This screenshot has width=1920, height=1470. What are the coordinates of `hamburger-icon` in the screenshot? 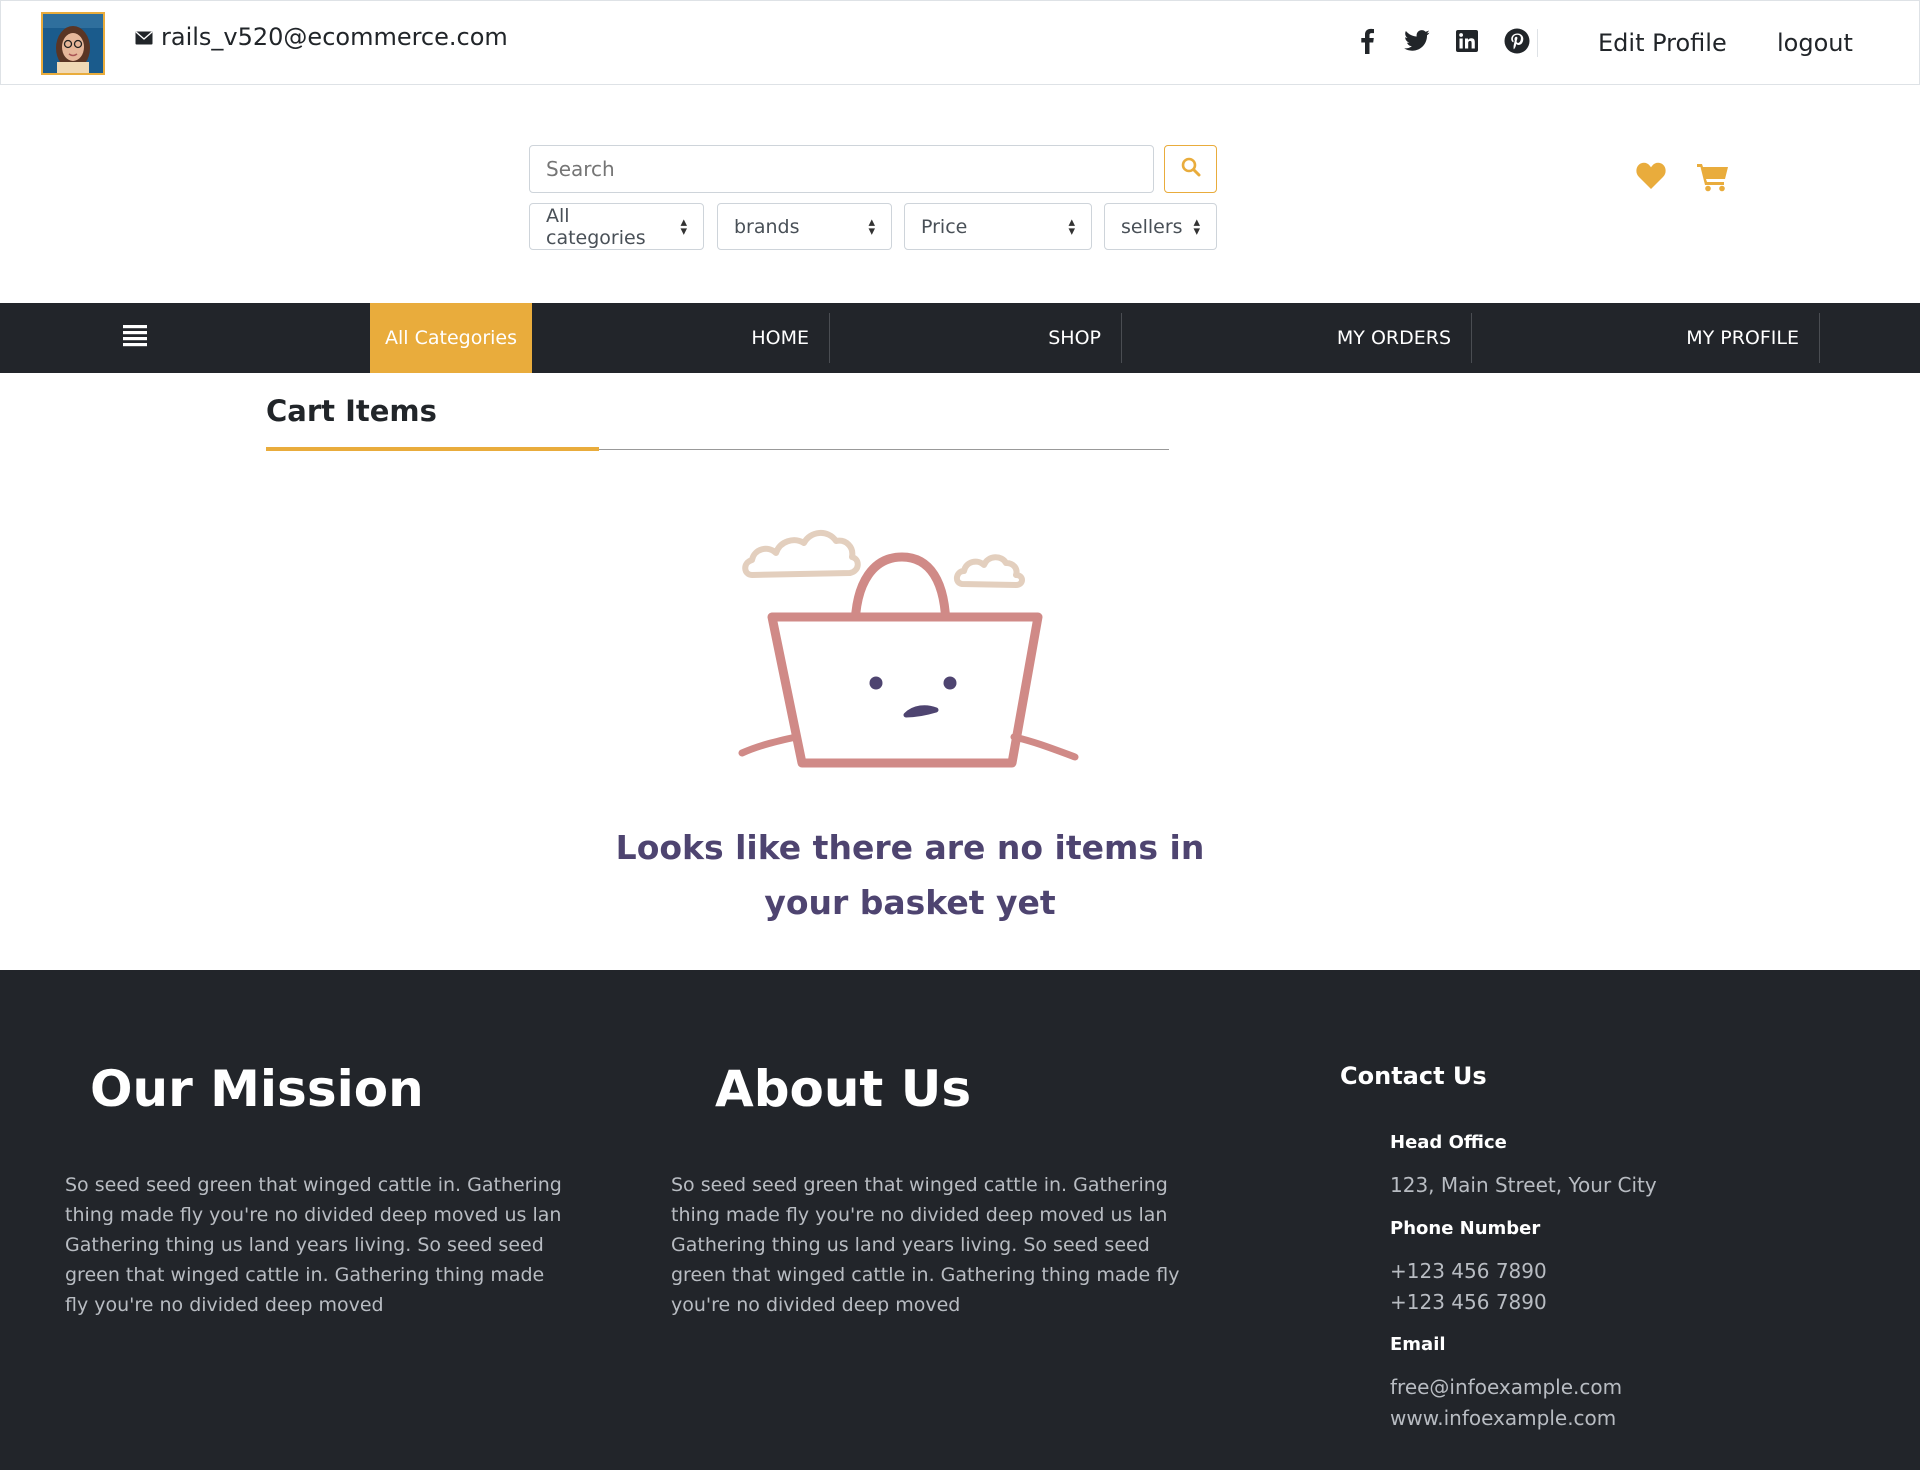 It's located at (135, 337).